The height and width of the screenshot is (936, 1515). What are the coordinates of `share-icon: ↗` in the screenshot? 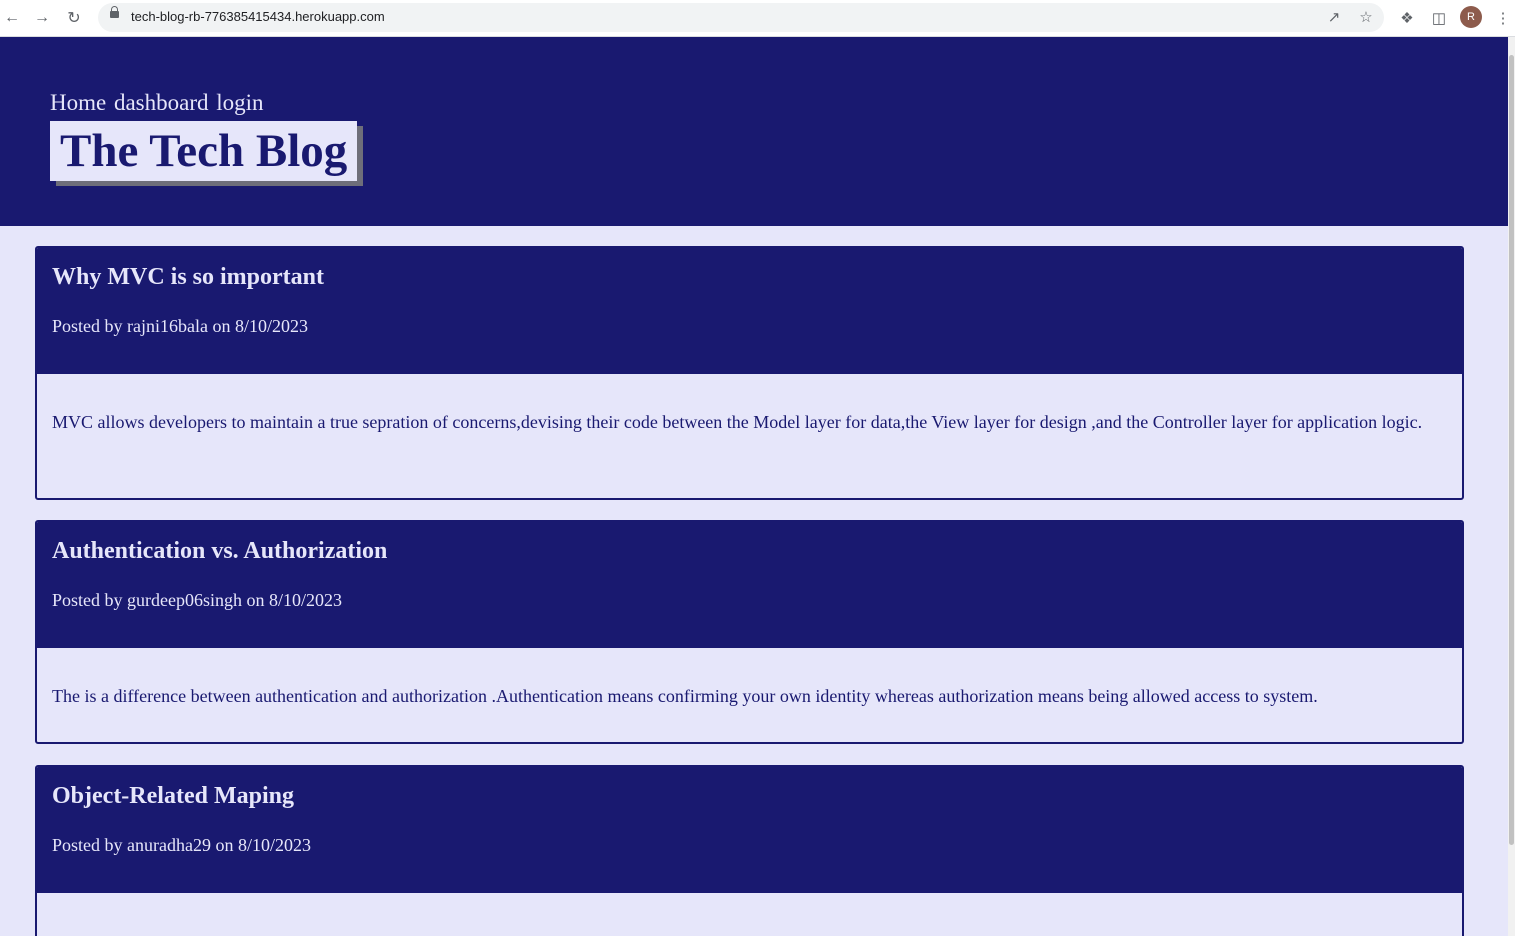 It's located at (1334, 17).